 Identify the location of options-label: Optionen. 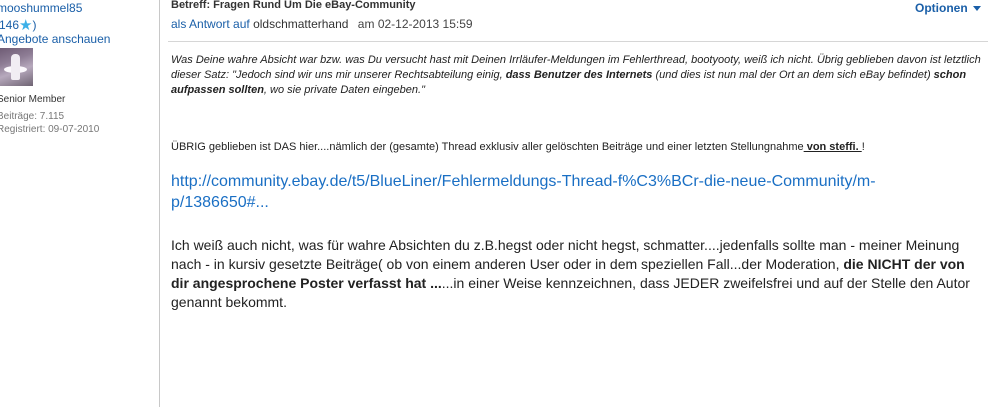
(941, 8).